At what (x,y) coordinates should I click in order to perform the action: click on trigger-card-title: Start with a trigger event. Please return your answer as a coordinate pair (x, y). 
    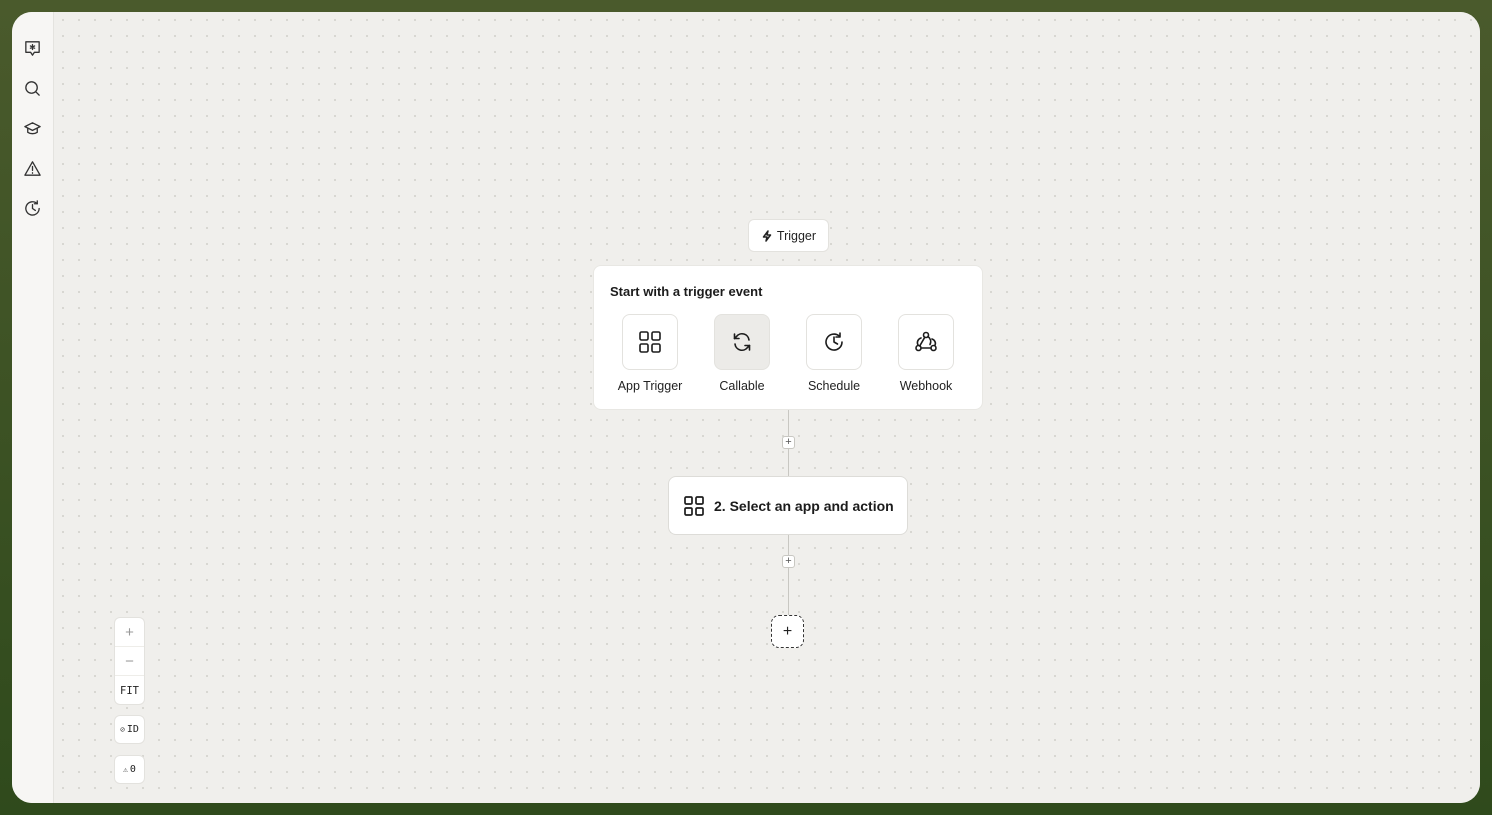
    Looking at the image, I should click on (686, 291).